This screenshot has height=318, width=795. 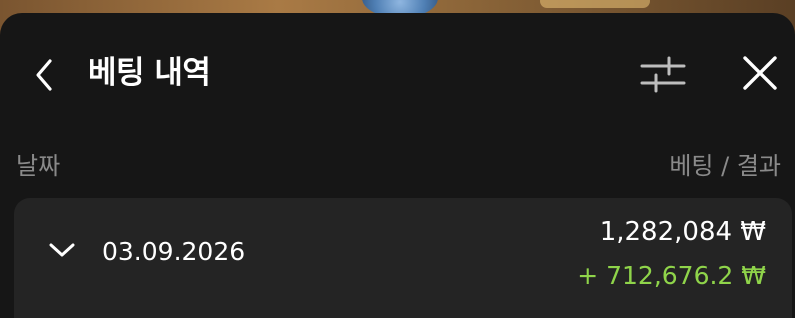 What do you see at coordinates (671, 275) in the screenshot?
I see `row-result: + 712,676.2 ₩` at bounding box center [671, 275].